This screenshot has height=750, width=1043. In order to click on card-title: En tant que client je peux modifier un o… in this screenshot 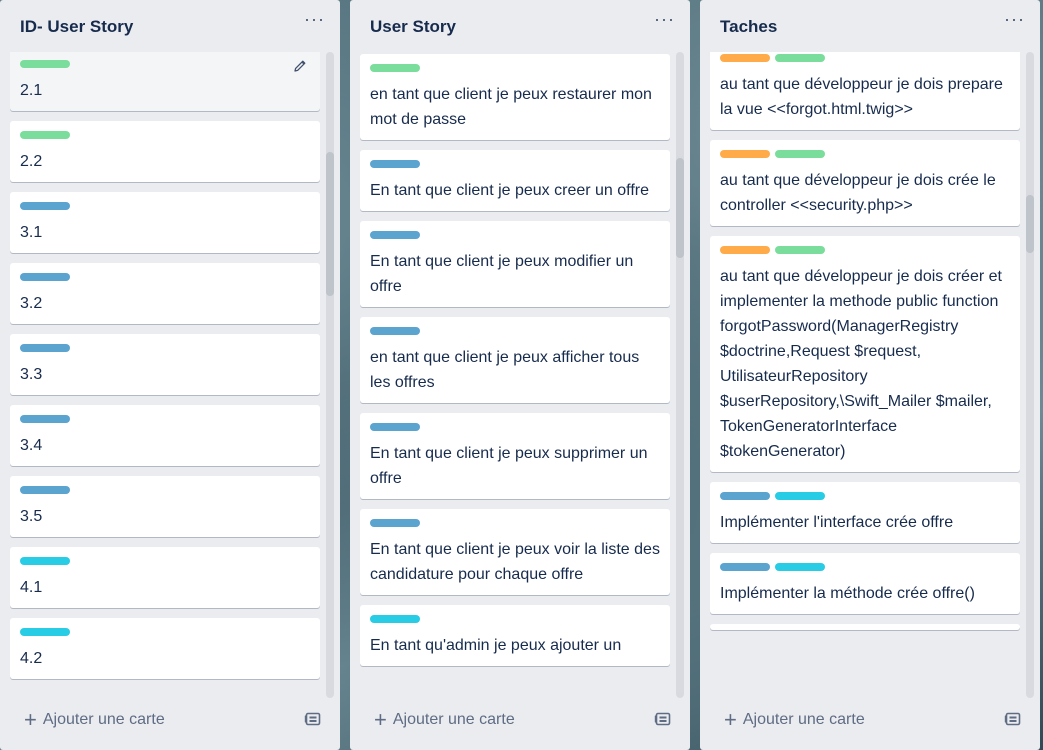, I will do `click(502, 274)`.